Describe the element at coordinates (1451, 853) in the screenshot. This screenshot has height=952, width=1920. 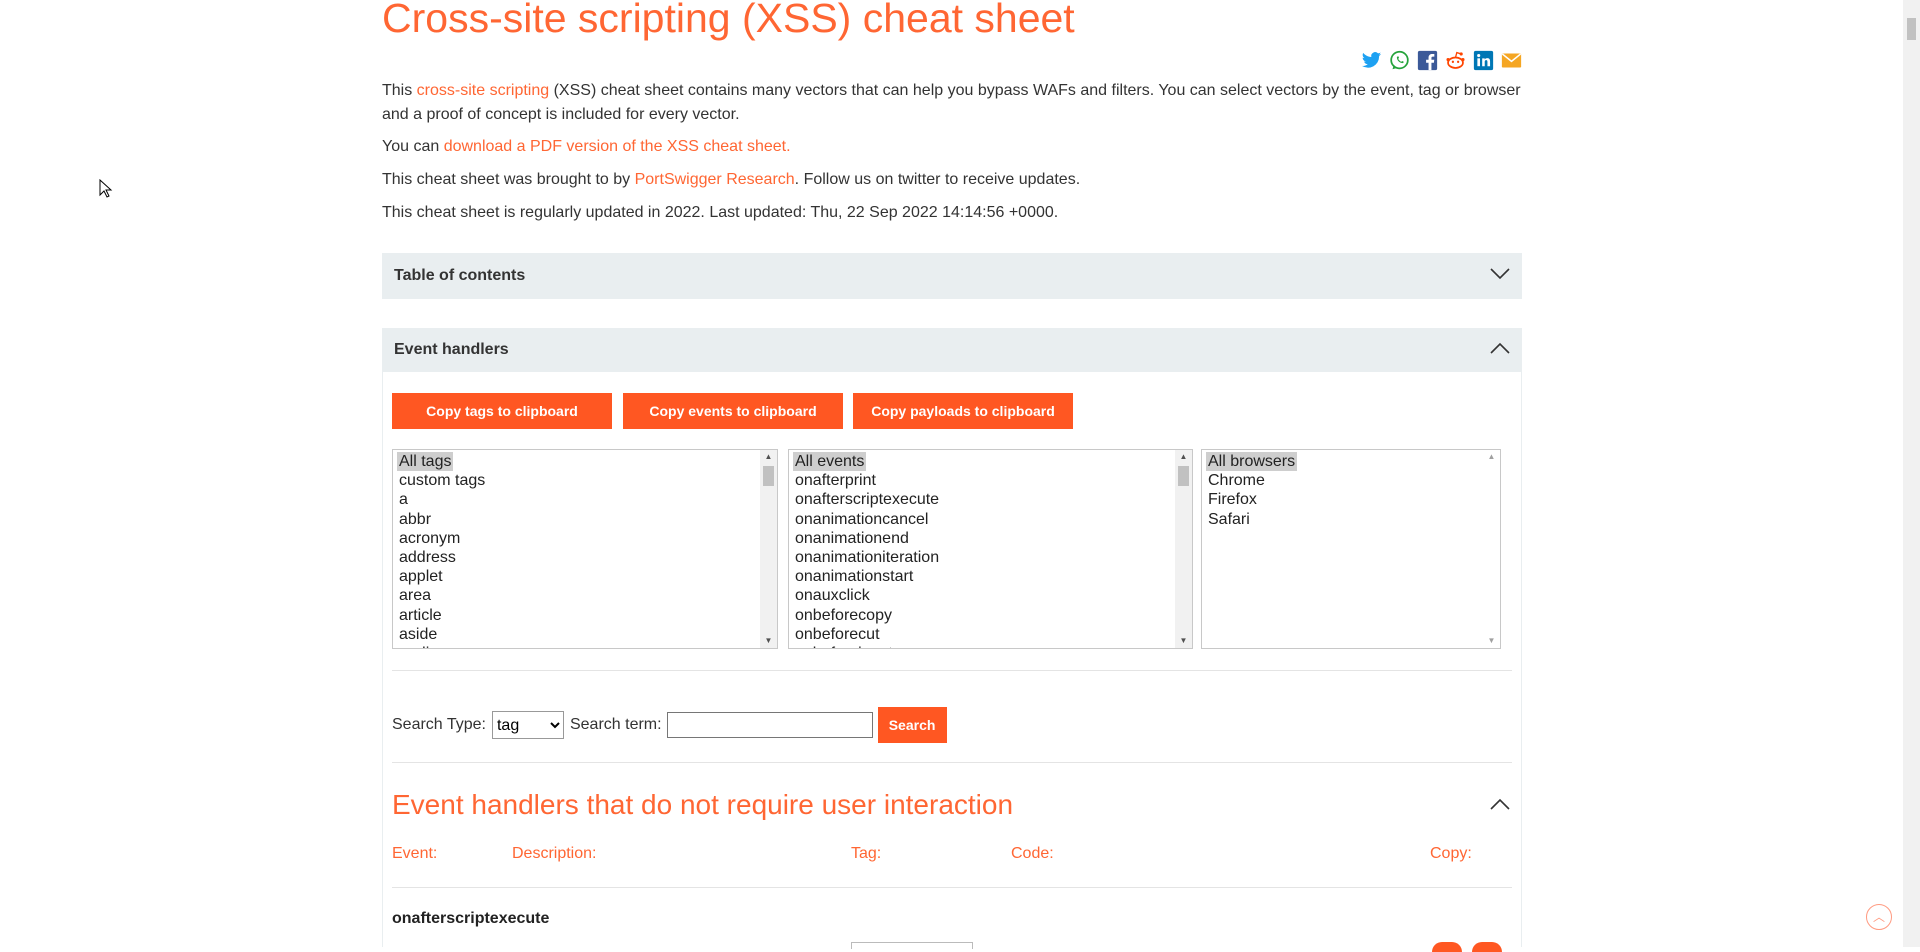
I see `column-header-copy: Copy:` at that location.